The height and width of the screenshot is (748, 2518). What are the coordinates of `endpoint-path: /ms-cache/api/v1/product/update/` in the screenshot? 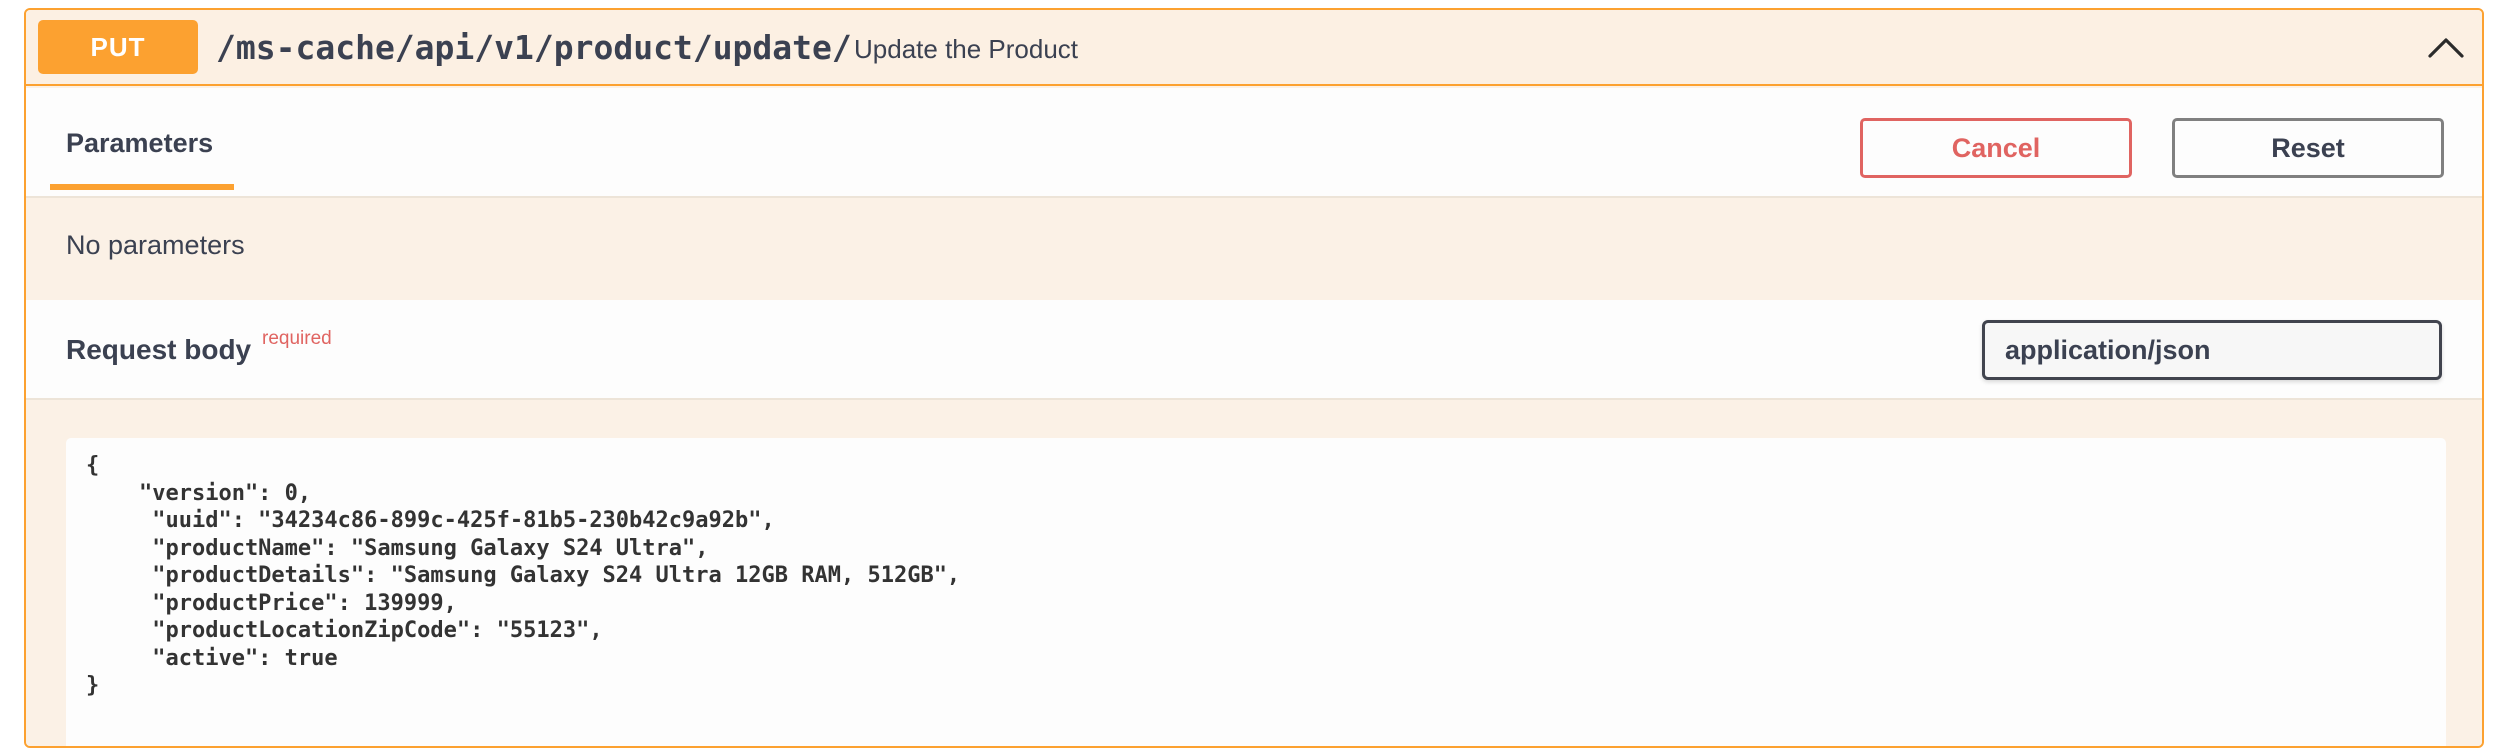 It's located at (534, 47).